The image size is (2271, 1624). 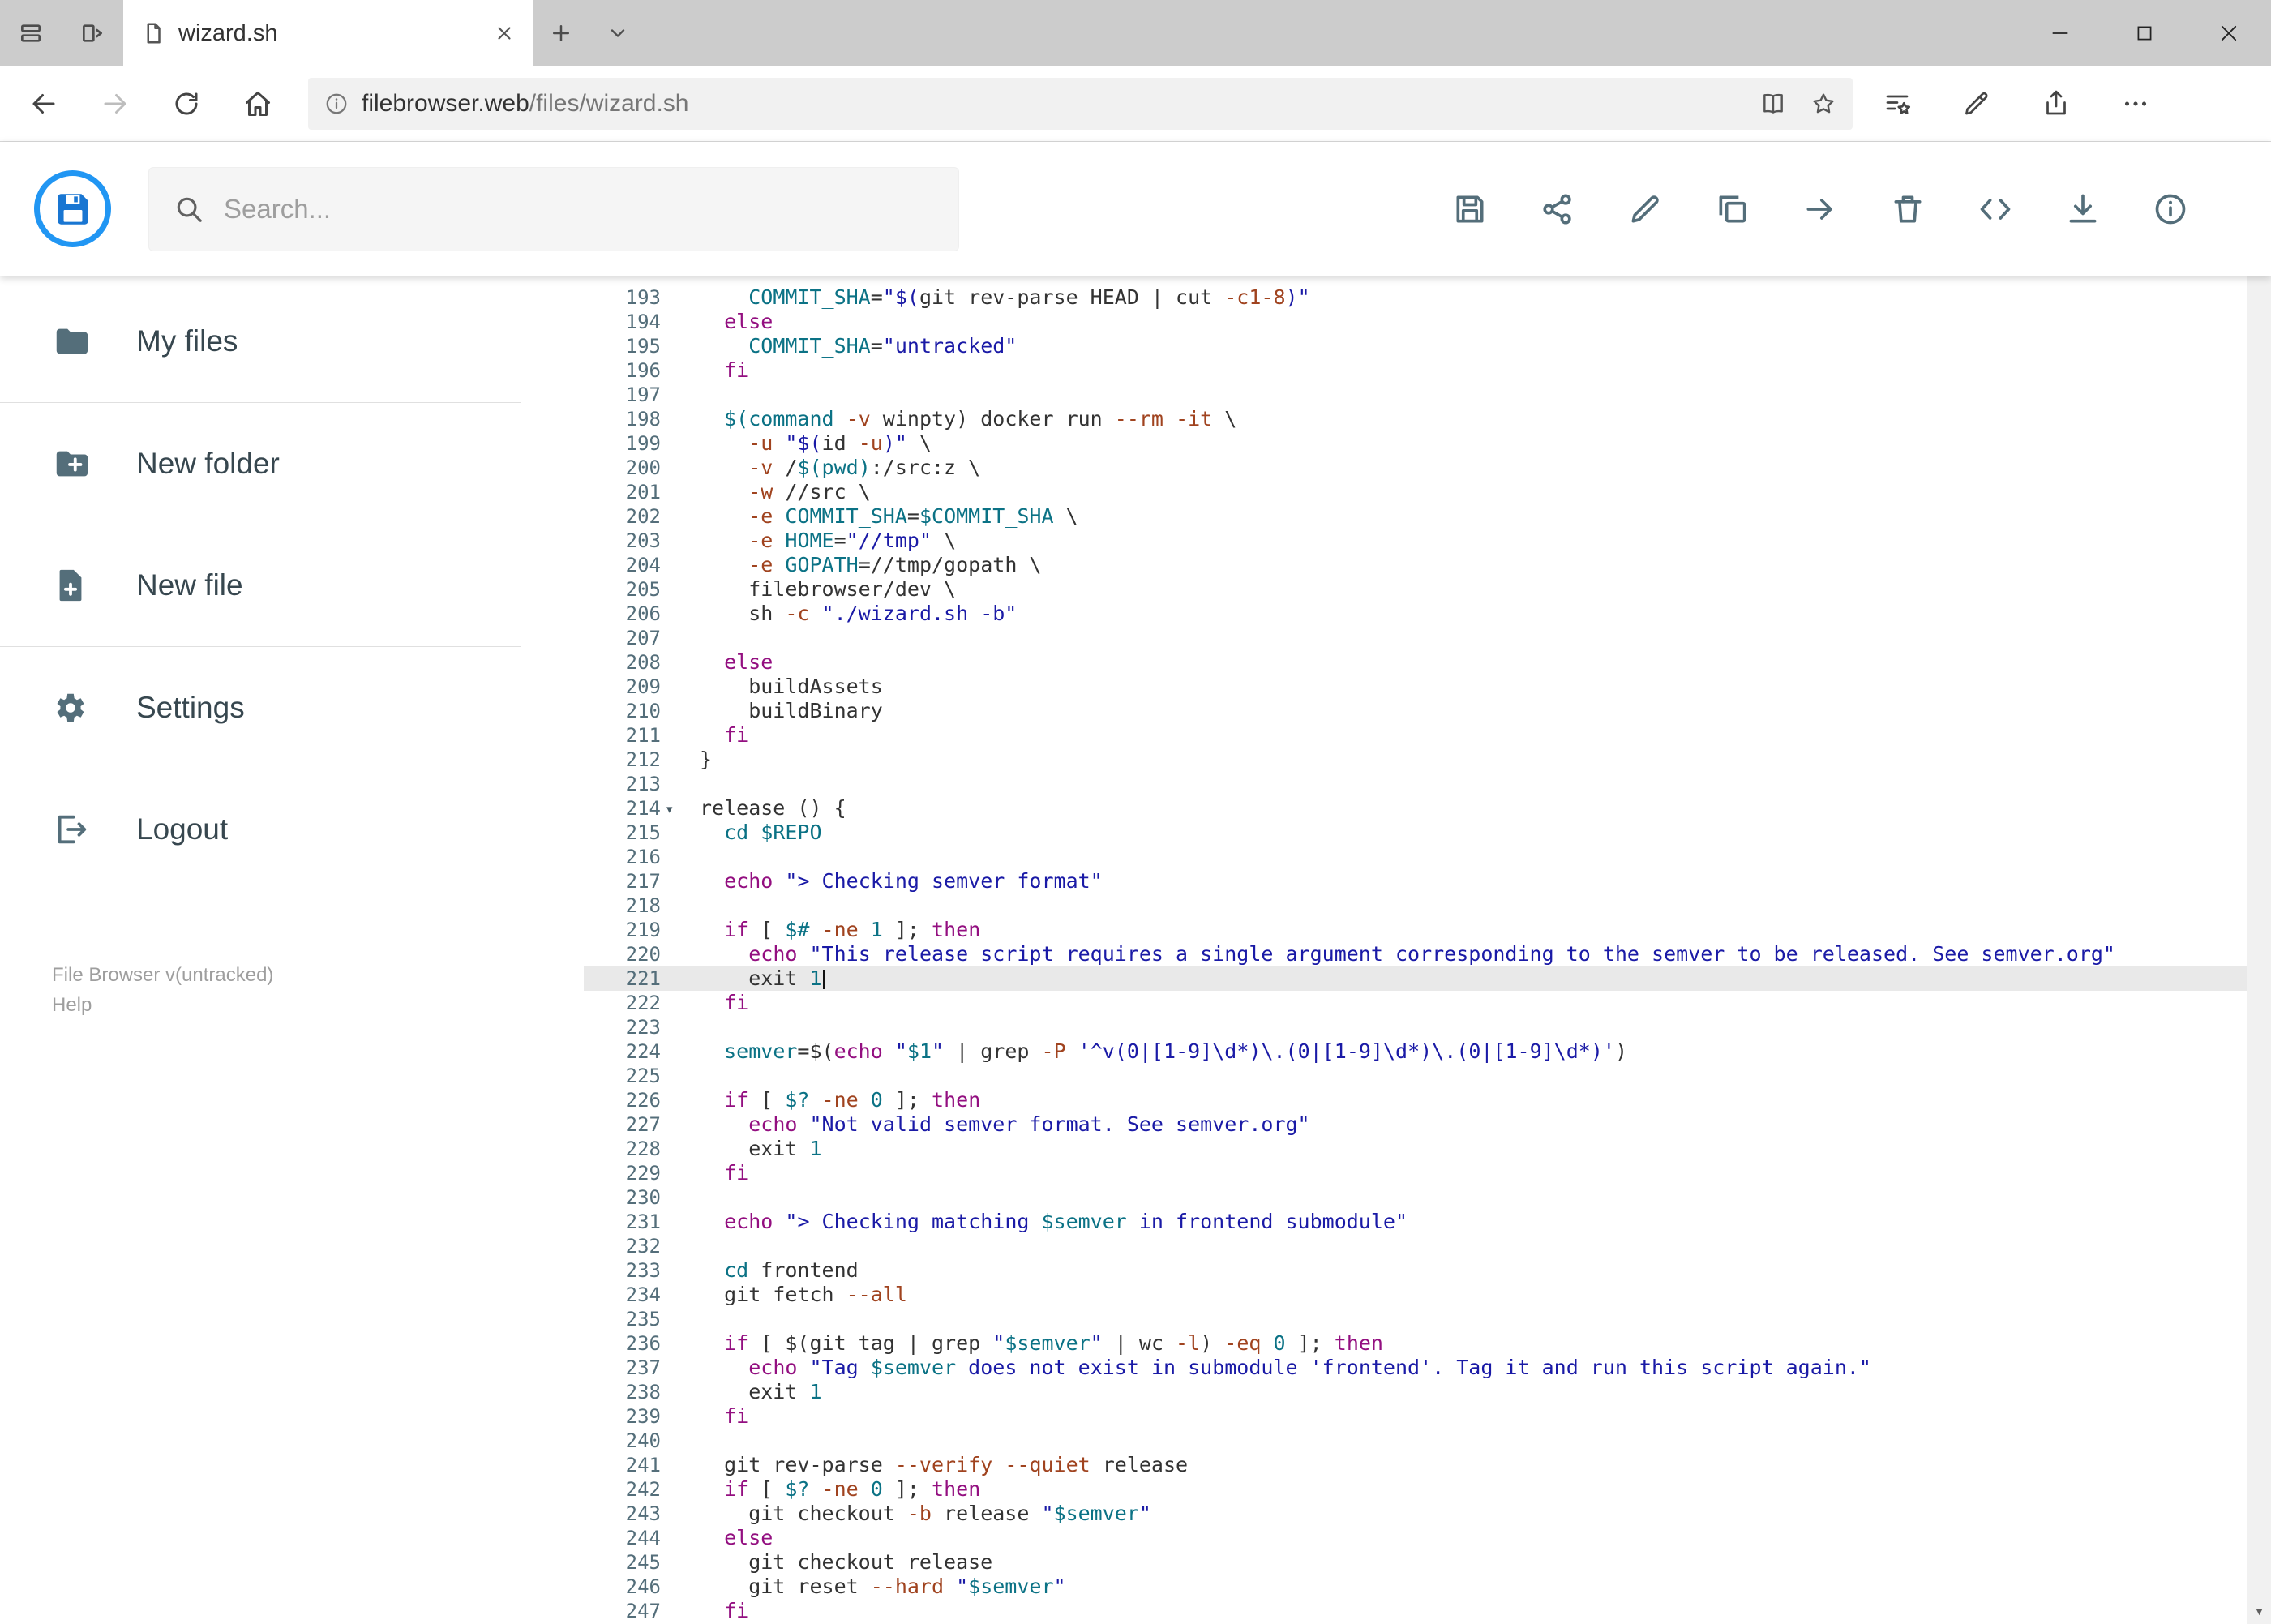 What do you see at coordinates (1427, 517) in the screenshot?
I see `code-line: 202 -e COMMIT_SHA=$COMMIT_SHA \` at bounding box center [1427, 517].